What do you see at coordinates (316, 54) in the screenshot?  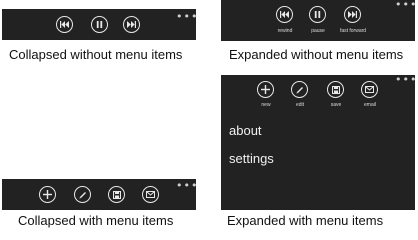 I see `caption: Expanded without menu items` at bounding box center [316, 54].